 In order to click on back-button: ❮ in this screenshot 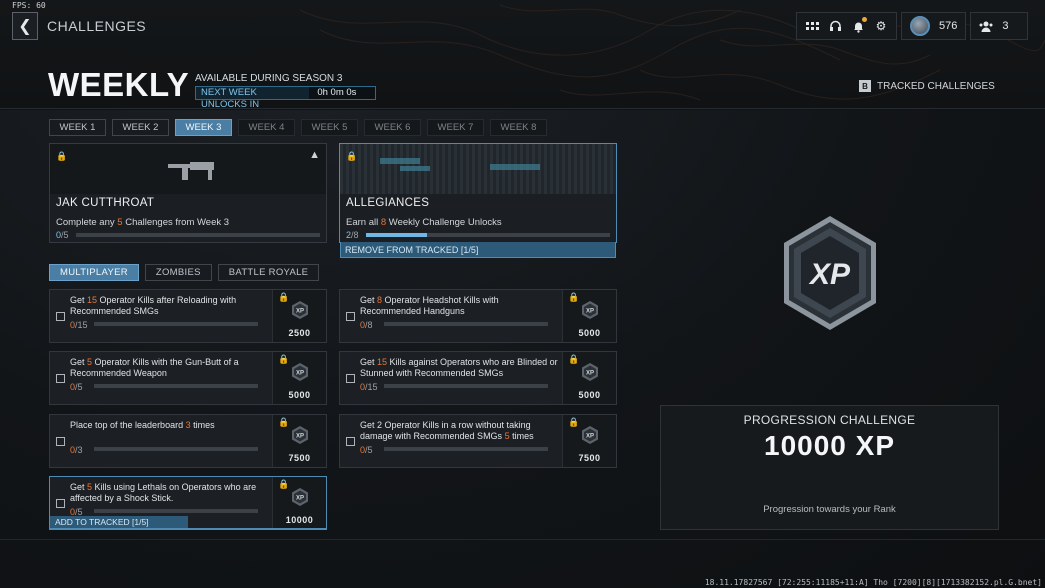, I will do `click(25, 26)`.